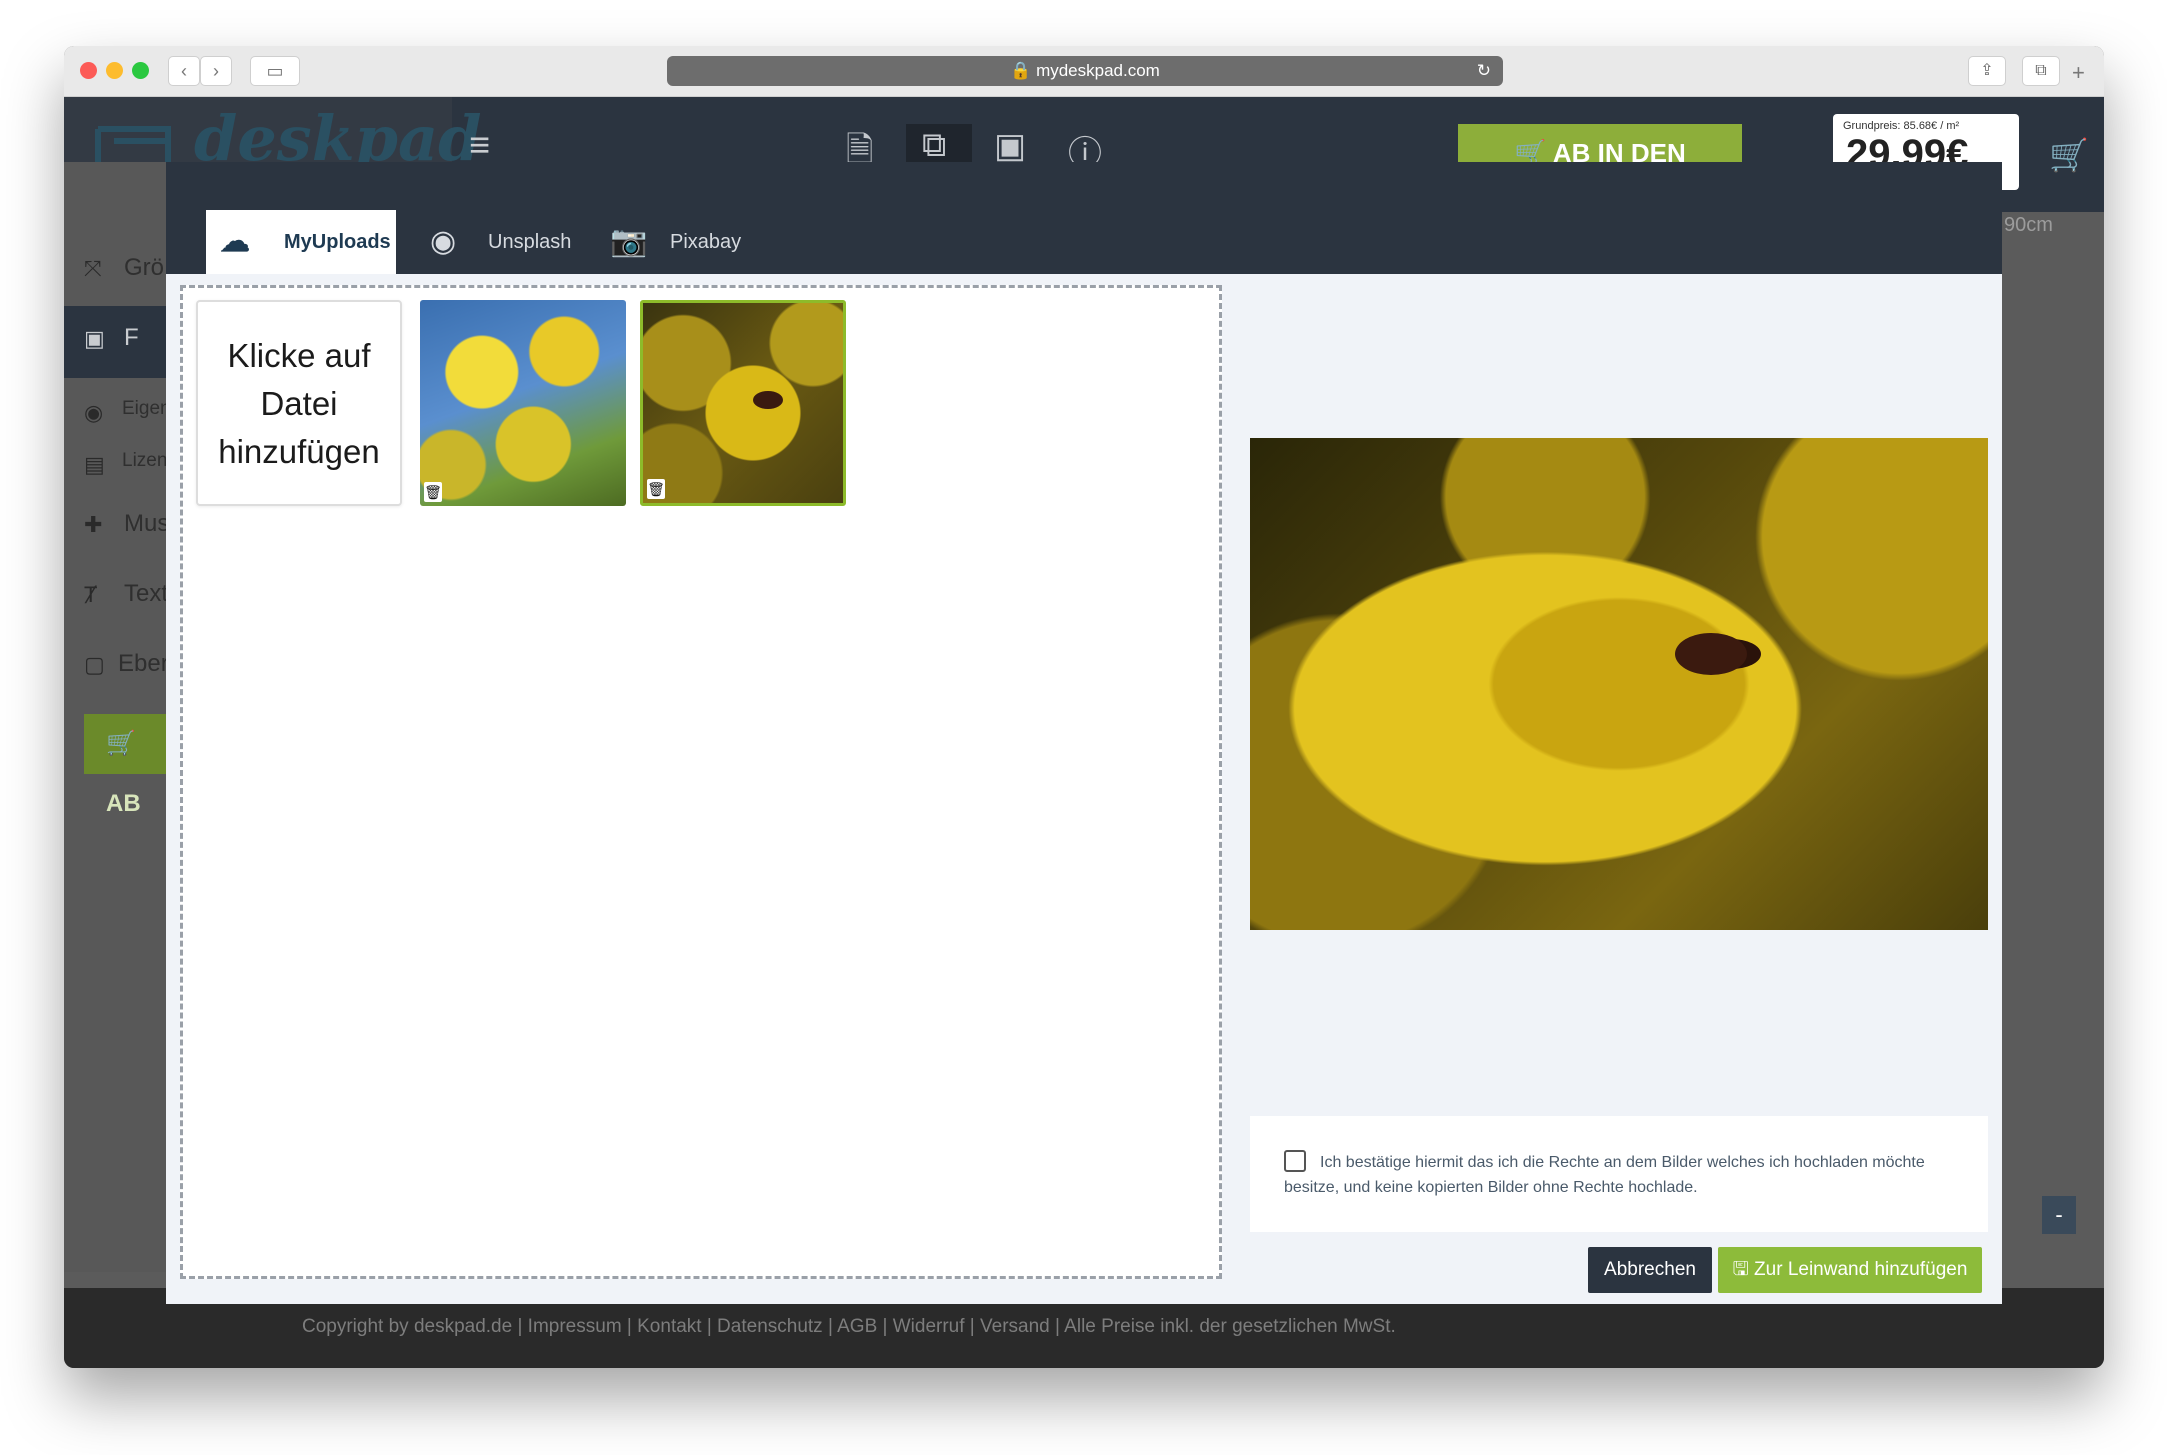 The image size is (2167, 1455). I want to click on address-bar: 🔒 mydeskpad.com ↻, so click(1085, 71).